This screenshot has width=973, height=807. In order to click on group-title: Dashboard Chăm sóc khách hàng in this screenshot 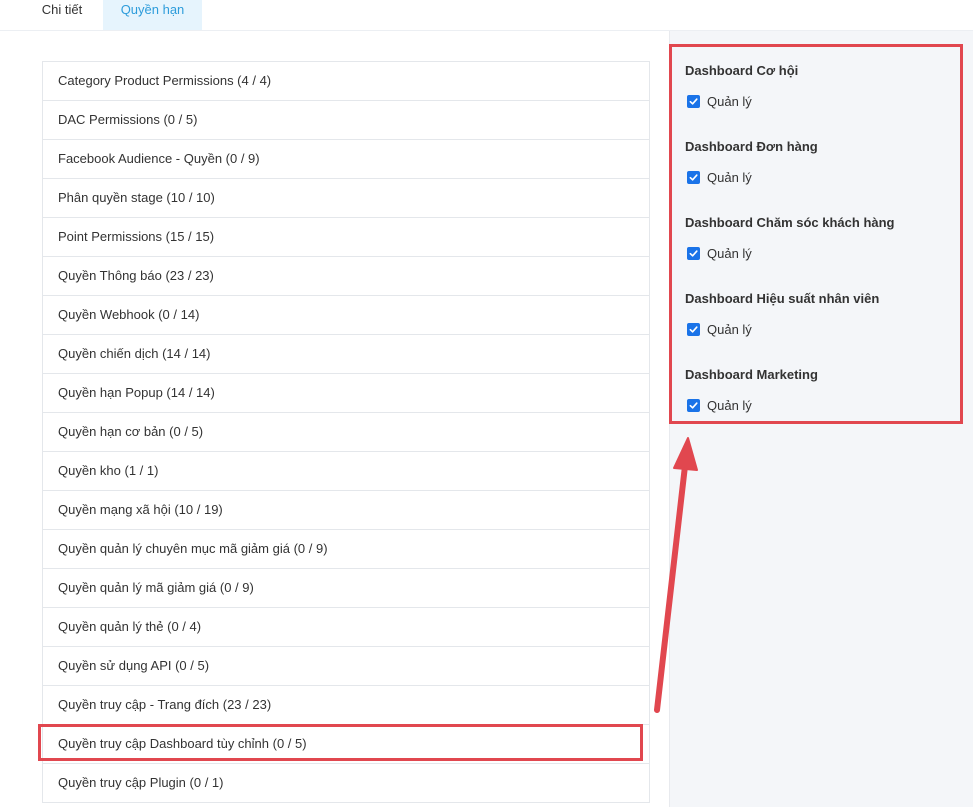, I will do `click(790, 222)`.